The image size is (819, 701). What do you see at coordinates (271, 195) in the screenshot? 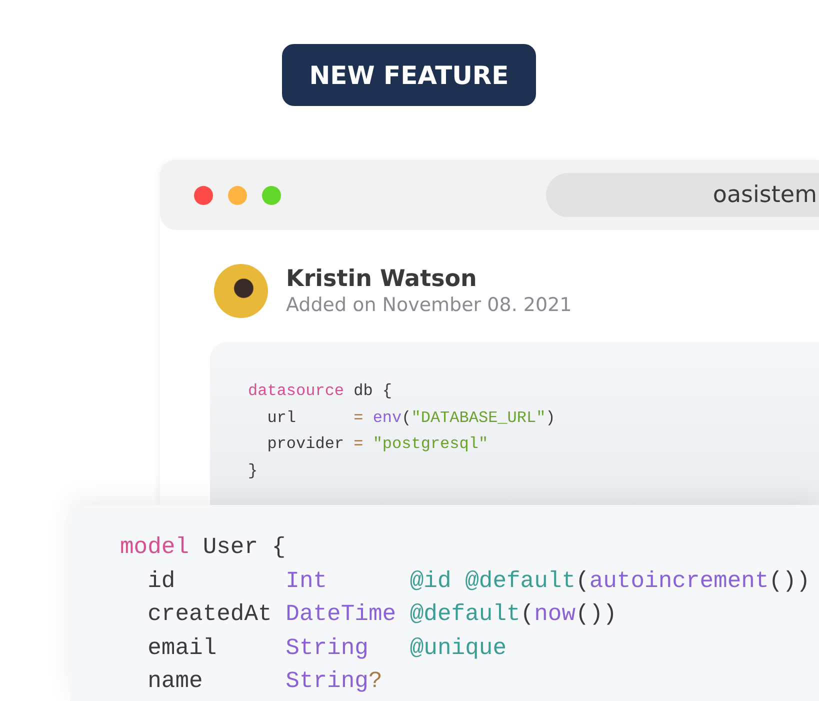
I see `maximize-icon` at bounding box center [271, 195].